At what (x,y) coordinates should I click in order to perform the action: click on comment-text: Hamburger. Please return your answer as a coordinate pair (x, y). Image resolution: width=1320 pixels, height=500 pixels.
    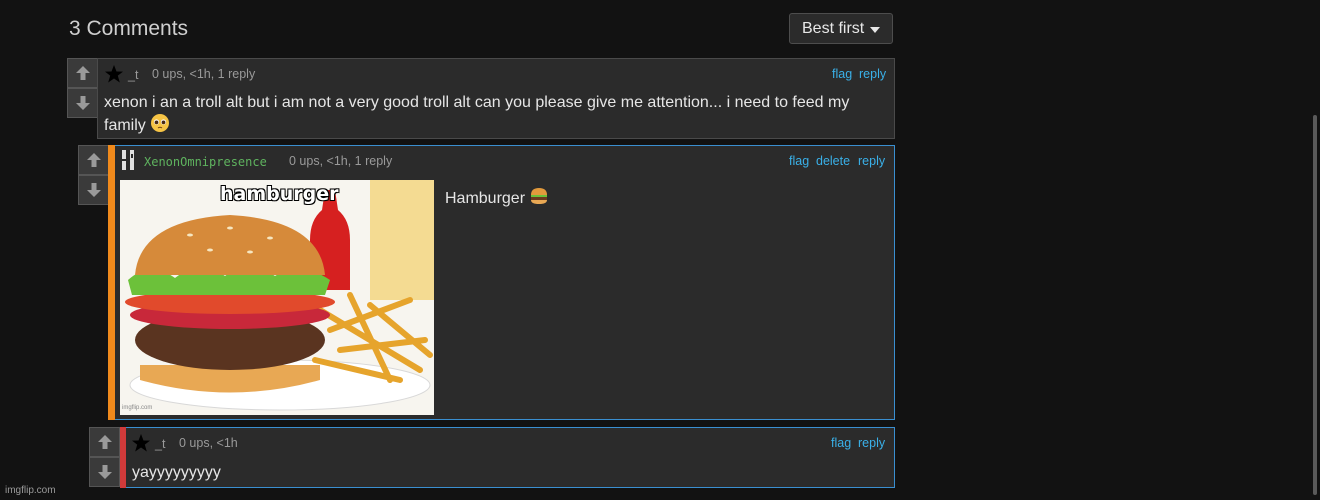
    Looking at the image, I should click on (497, 197).